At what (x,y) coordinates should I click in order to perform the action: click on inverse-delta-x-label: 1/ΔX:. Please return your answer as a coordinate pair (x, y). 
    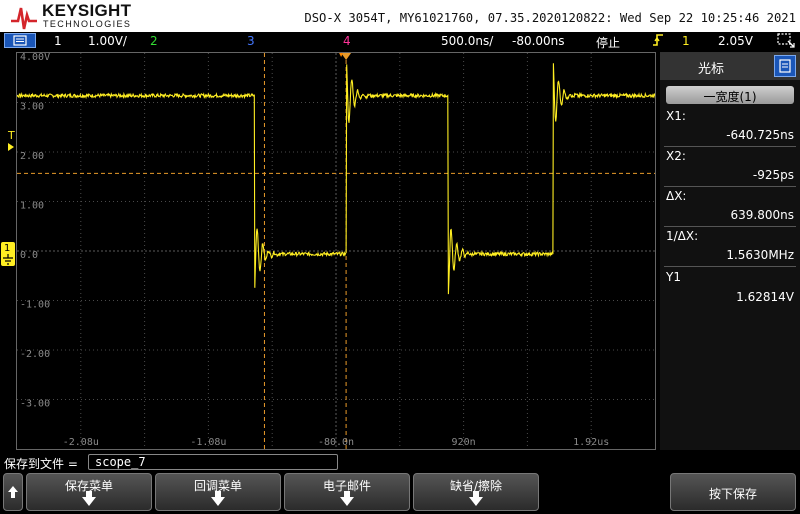
    Looking at the image, I should click on (682, 236).